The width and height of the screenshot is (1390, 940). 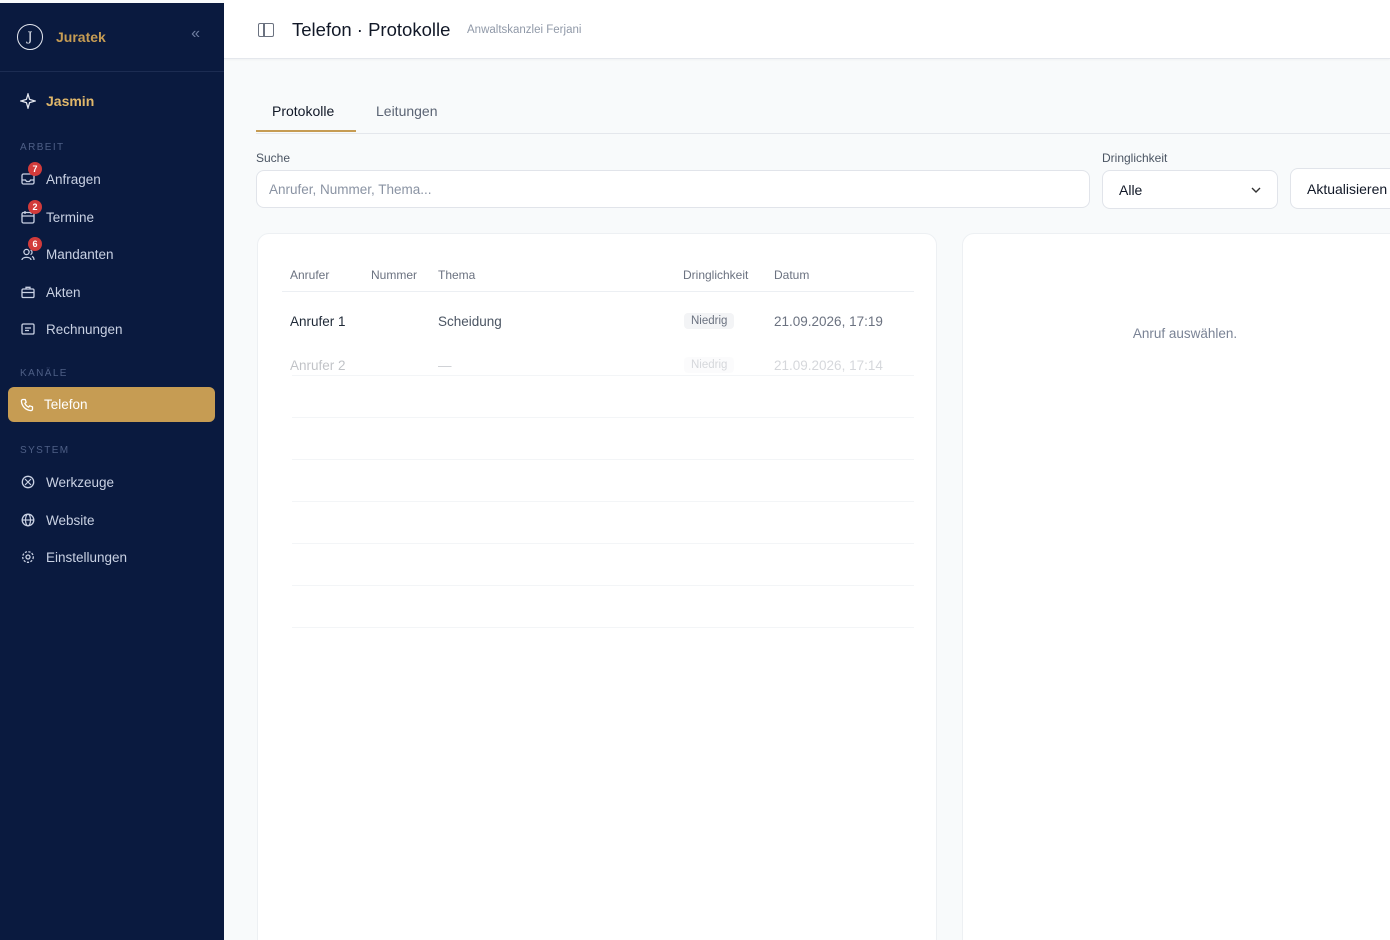 I want to click on cell-topic: —, so click(x=445, y=365).